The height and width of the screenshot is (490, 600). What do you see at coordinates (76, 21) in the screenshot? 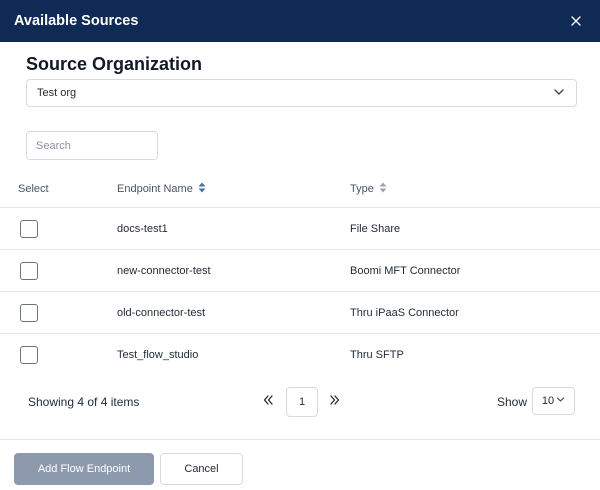
I see `modal-title: Available Sources` at bounding box center [76, 21].